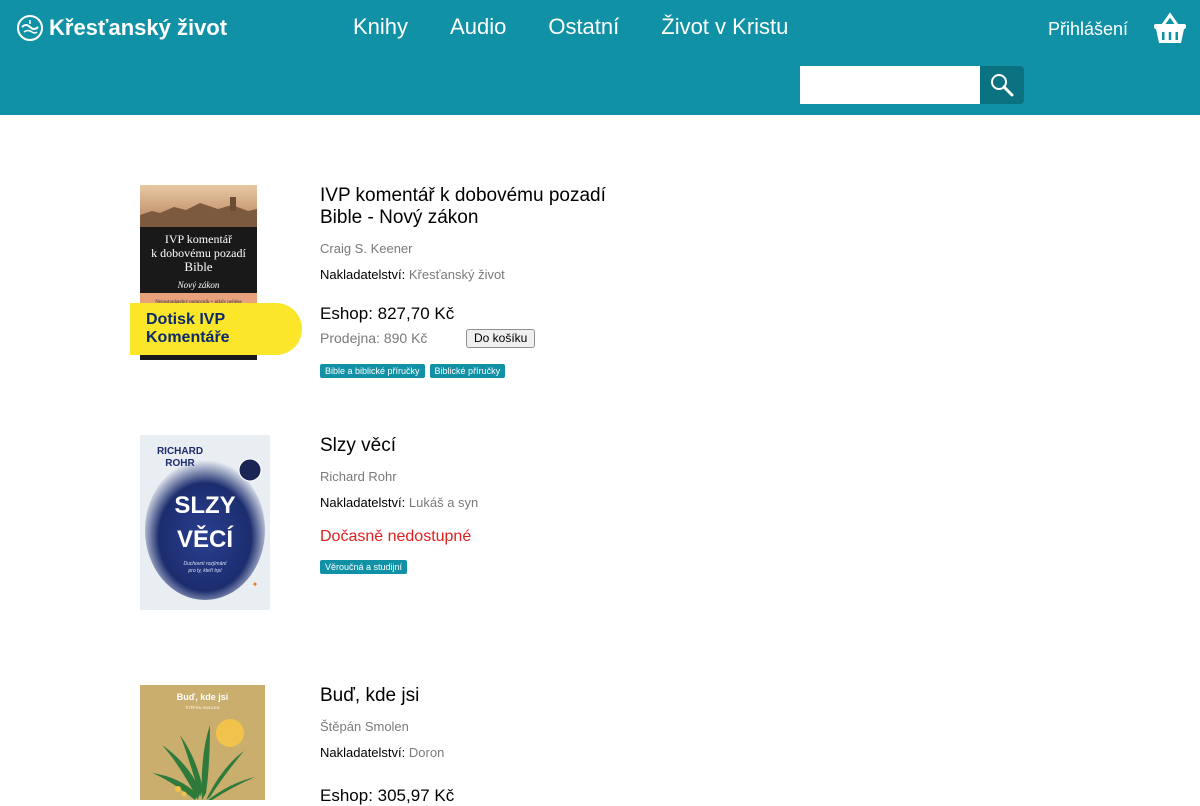 The width and height of the screenshot is (1200, 806). I want to click on shopping-basket-icon, so click(1170, 28).